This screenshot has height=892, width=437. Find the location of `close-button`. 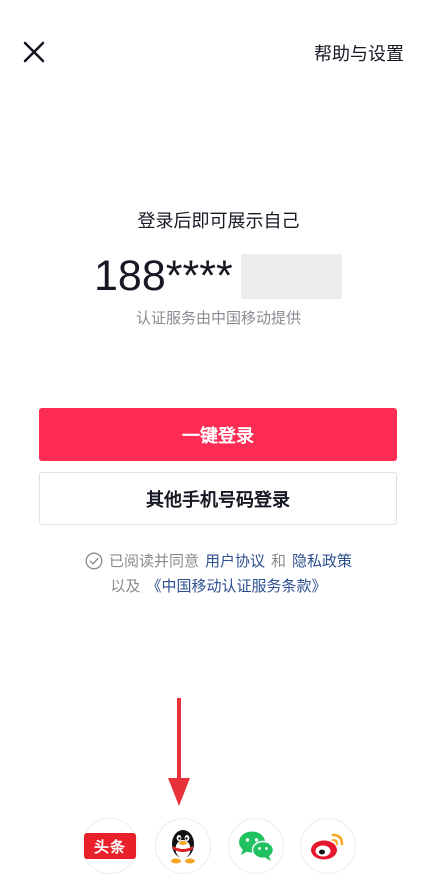

close-button is located at coordinates (34, 52).